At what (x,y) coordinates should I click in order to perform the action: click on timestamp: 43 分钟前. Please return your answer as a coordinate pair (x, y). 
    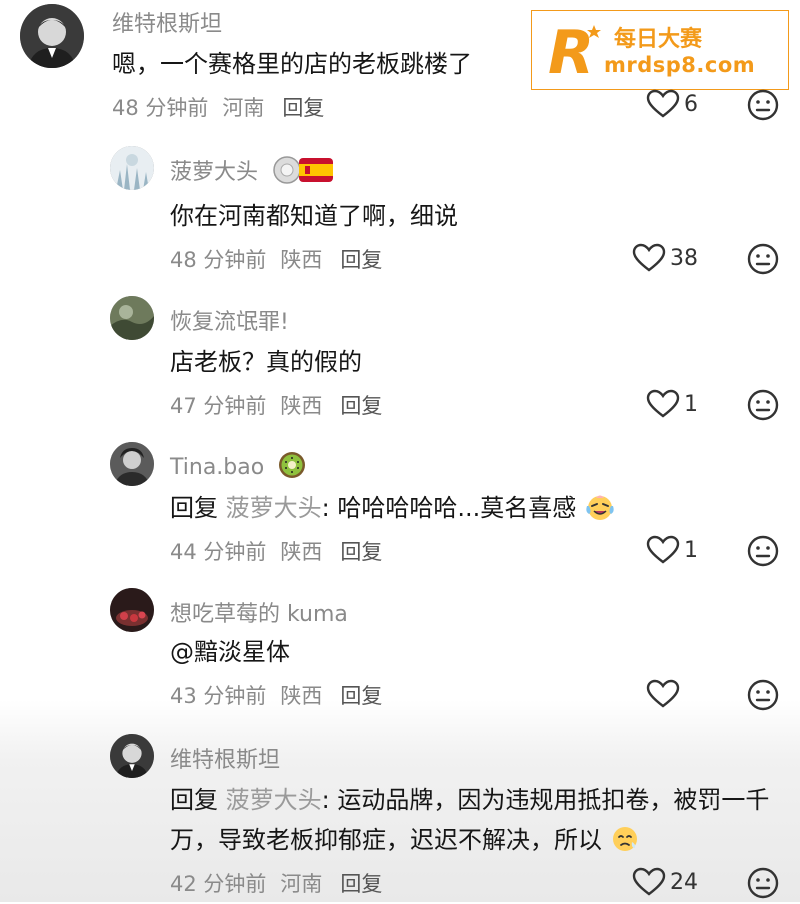
    Looking at the image, I should click on (218, 696).